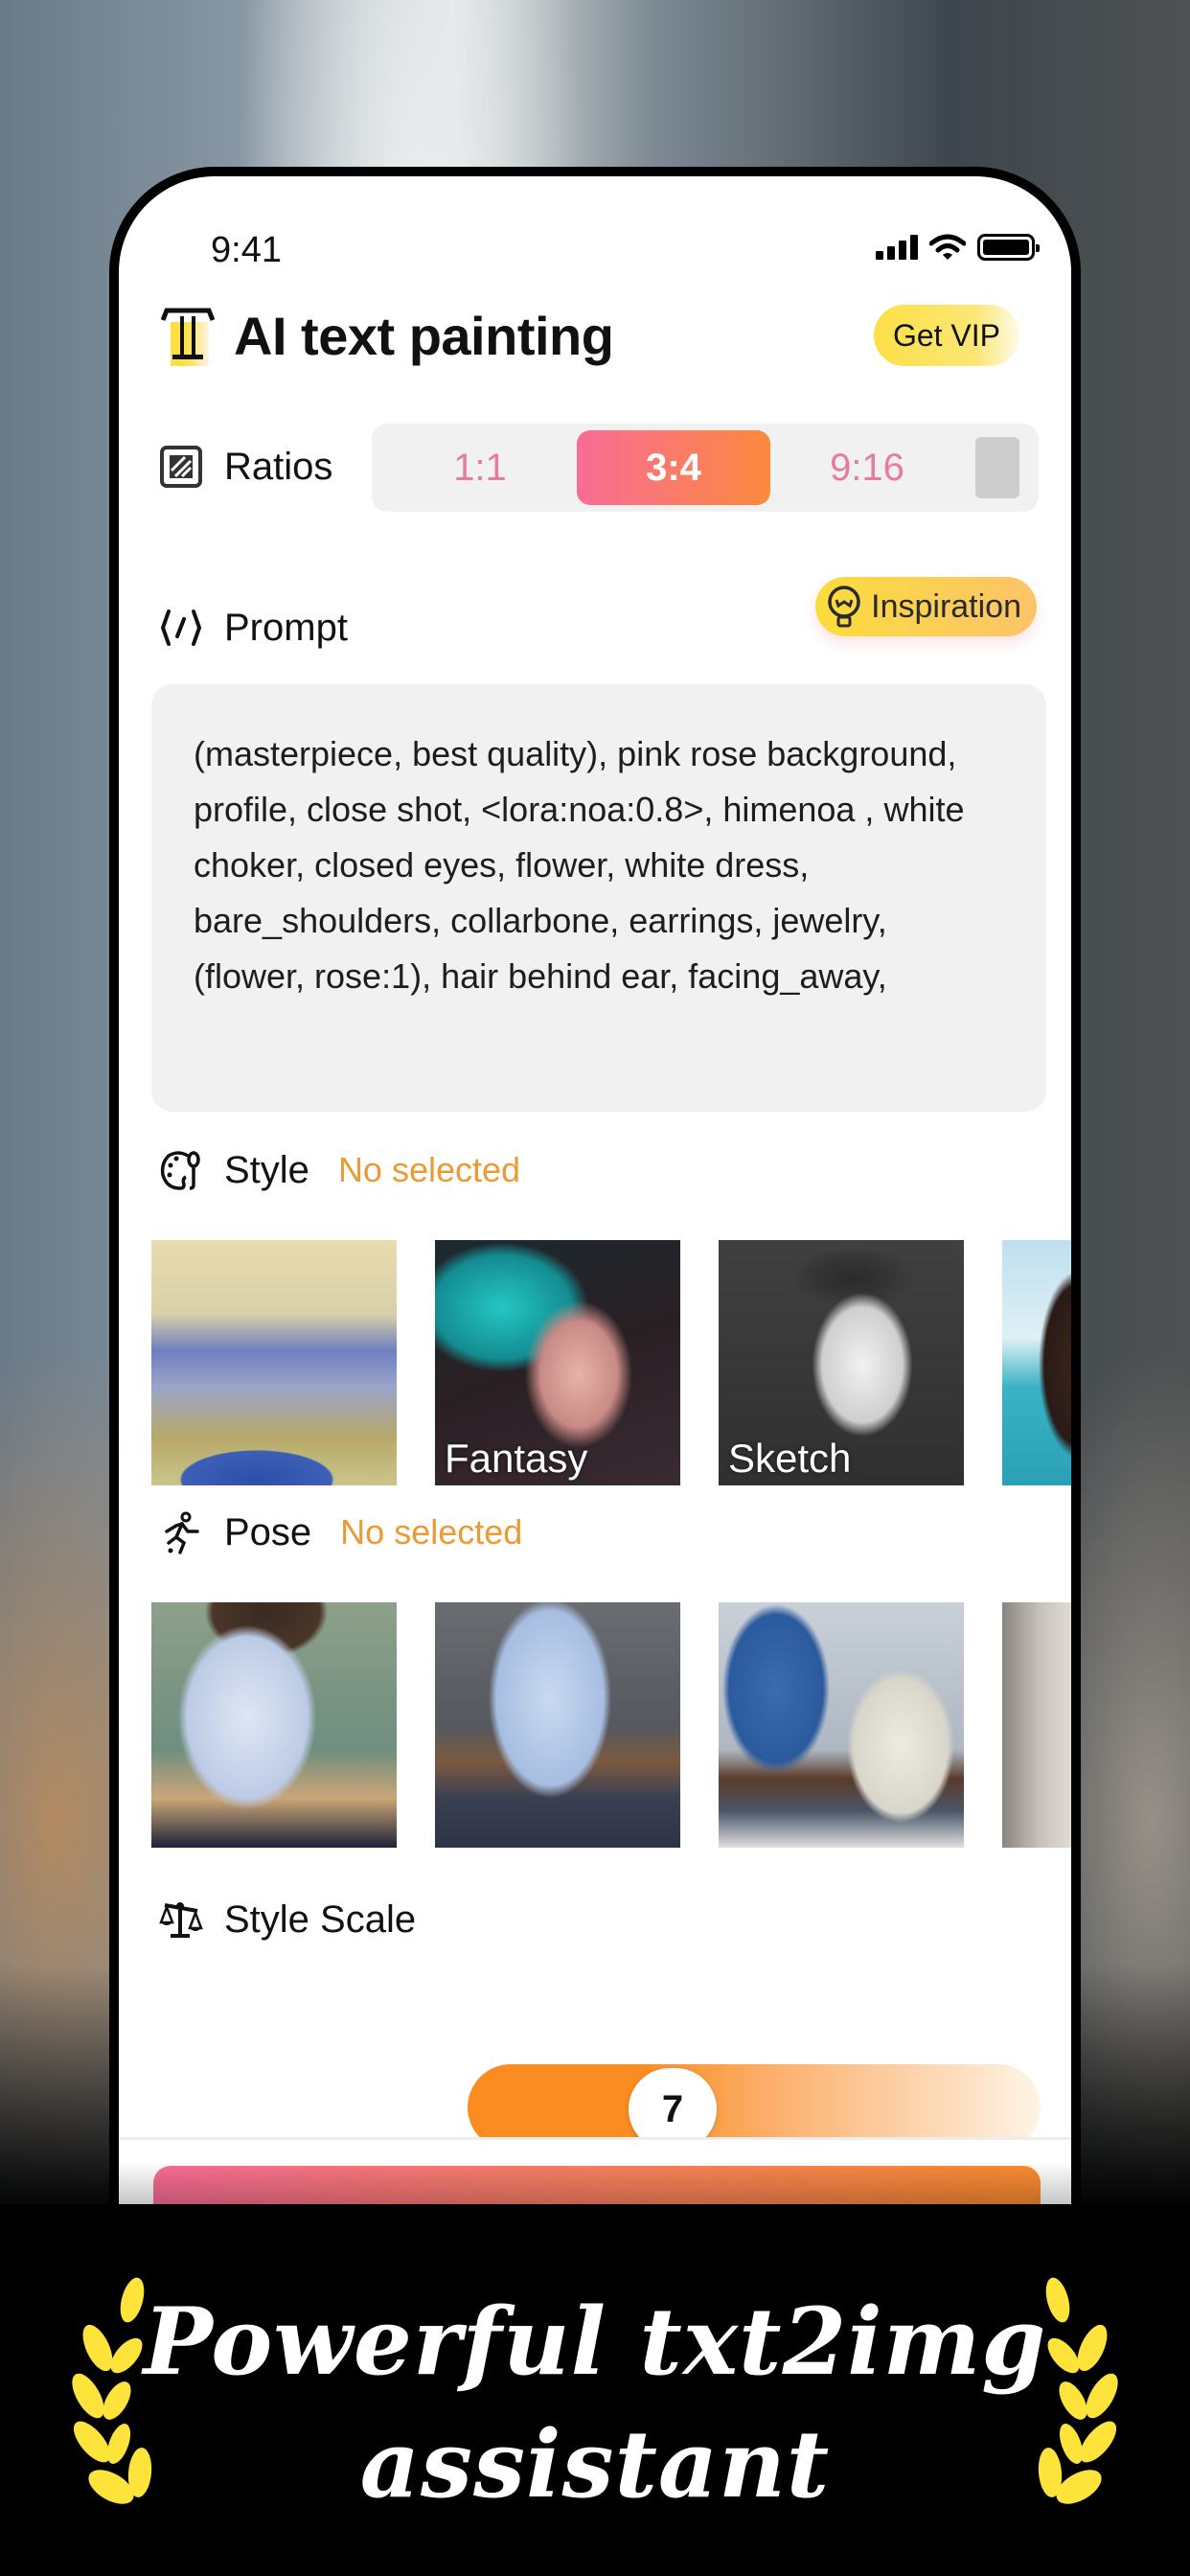  I want to click on running-figure-icon, so click(181, 1532).